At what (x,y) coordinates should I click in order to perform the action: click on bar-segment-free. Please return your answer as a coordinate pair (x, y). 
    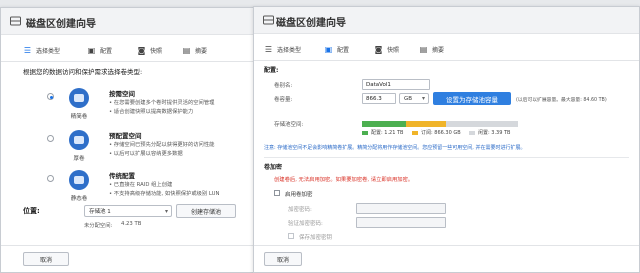
    Looking at the image, I should click on (482, 124).